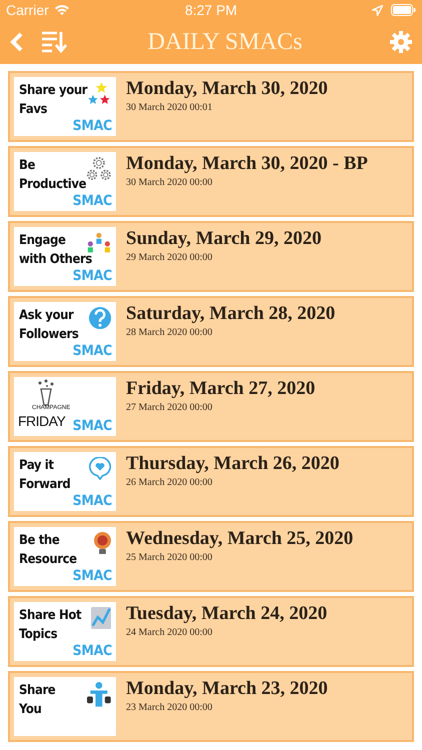  Describe the element at coordinates (170, 482) in the screenshot. I see `entry-timestamp: 26 March 2020 00:00` at that location.